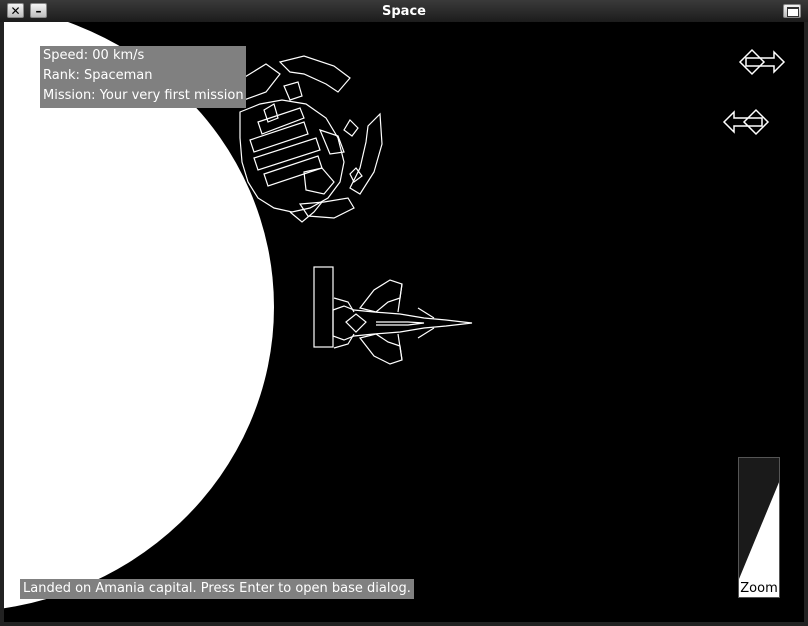 Image resolution: width=808 pixels, height=626 pixels. I want to click on zoom-track, so click(759, 518).